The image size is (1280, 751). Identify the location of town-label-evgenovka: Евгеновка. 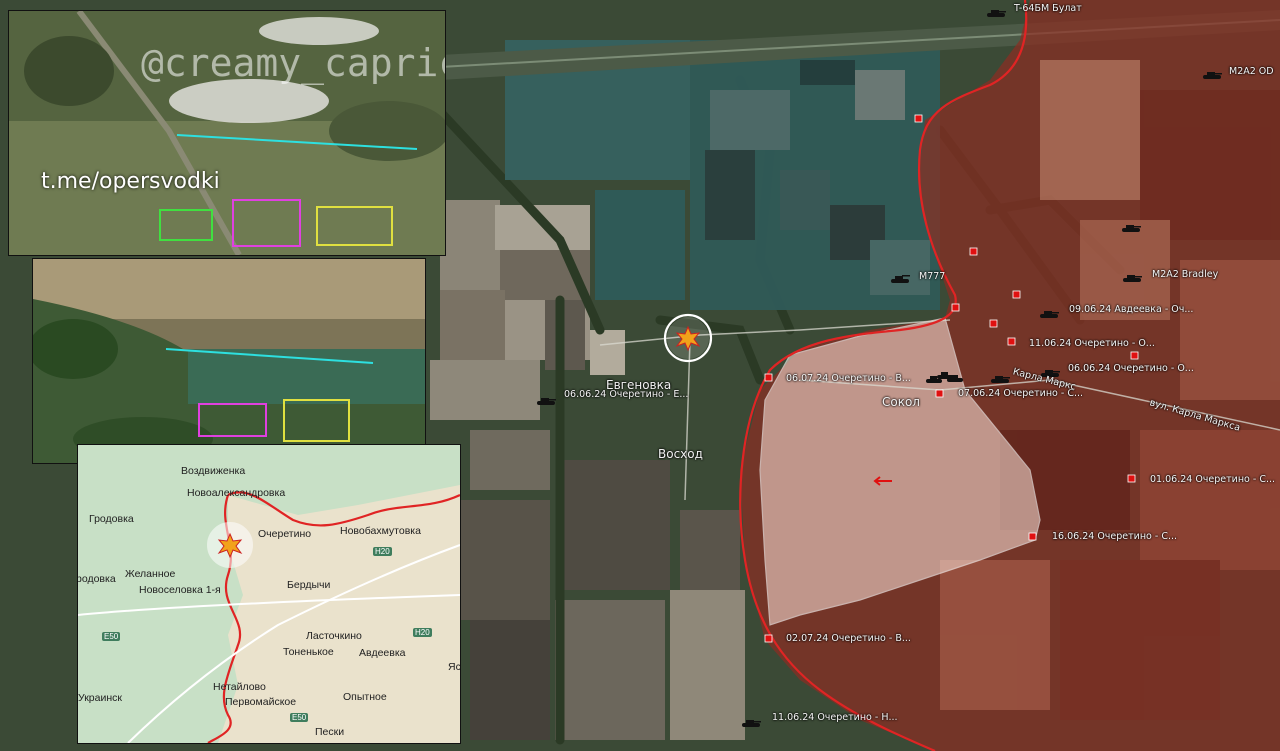
(639, 385).